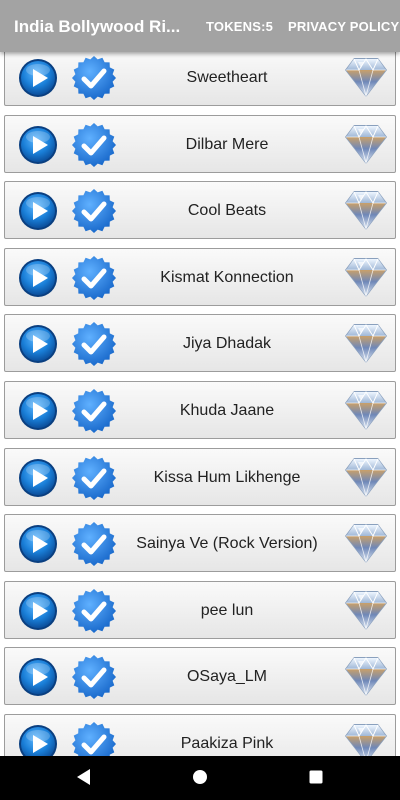  I want to click on ringtone-row: Jiya Dhadak, so click(200, 343).